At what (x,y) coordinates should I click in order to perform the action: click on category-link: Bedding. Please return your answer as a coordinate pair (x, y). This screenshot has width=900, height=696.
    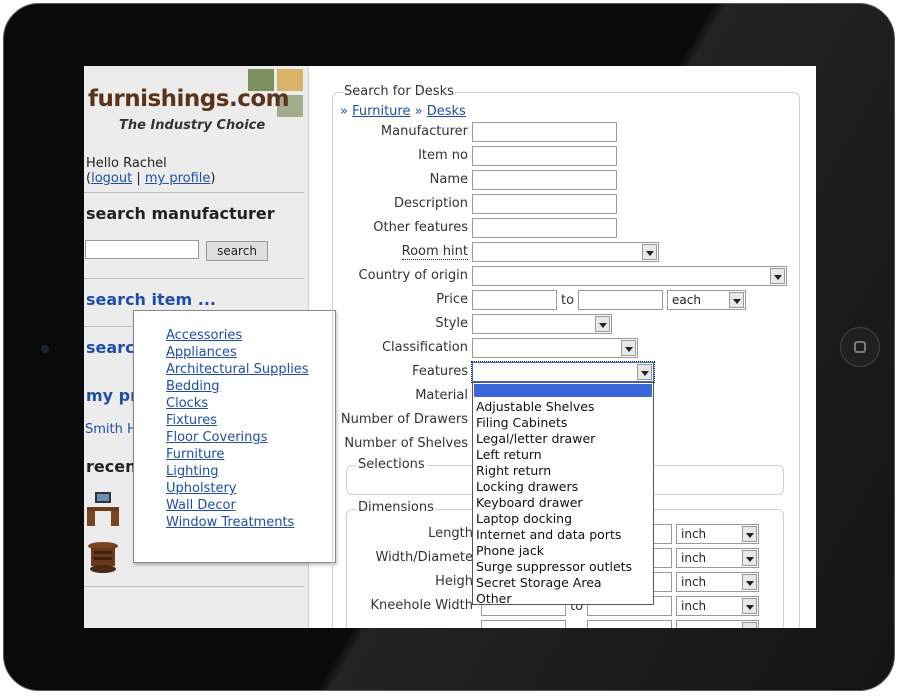
    Looking at the image, I should click on (193, 386).